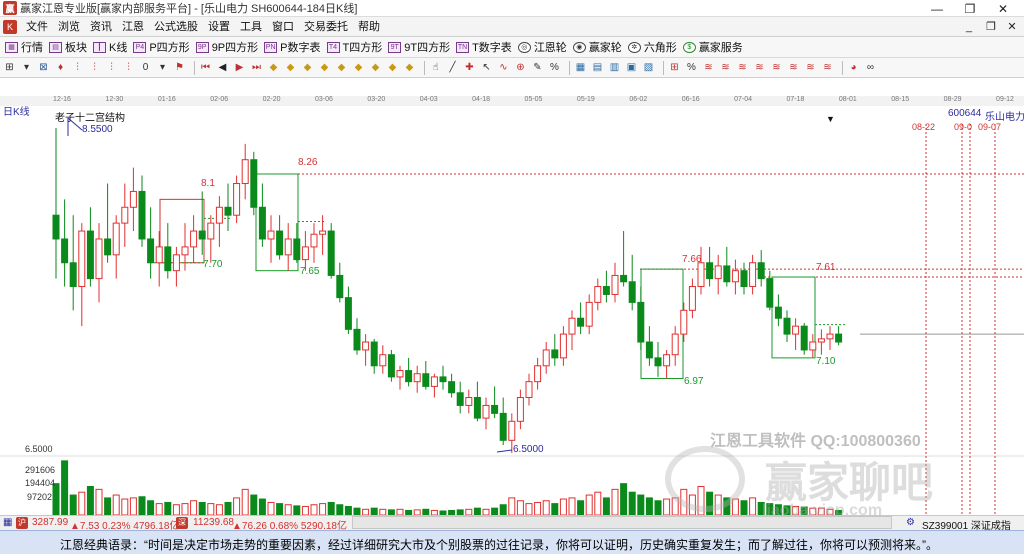 This screenshot has width=1024, height=554. I want to click on percent-tool-icon: %, so click(554, 68).